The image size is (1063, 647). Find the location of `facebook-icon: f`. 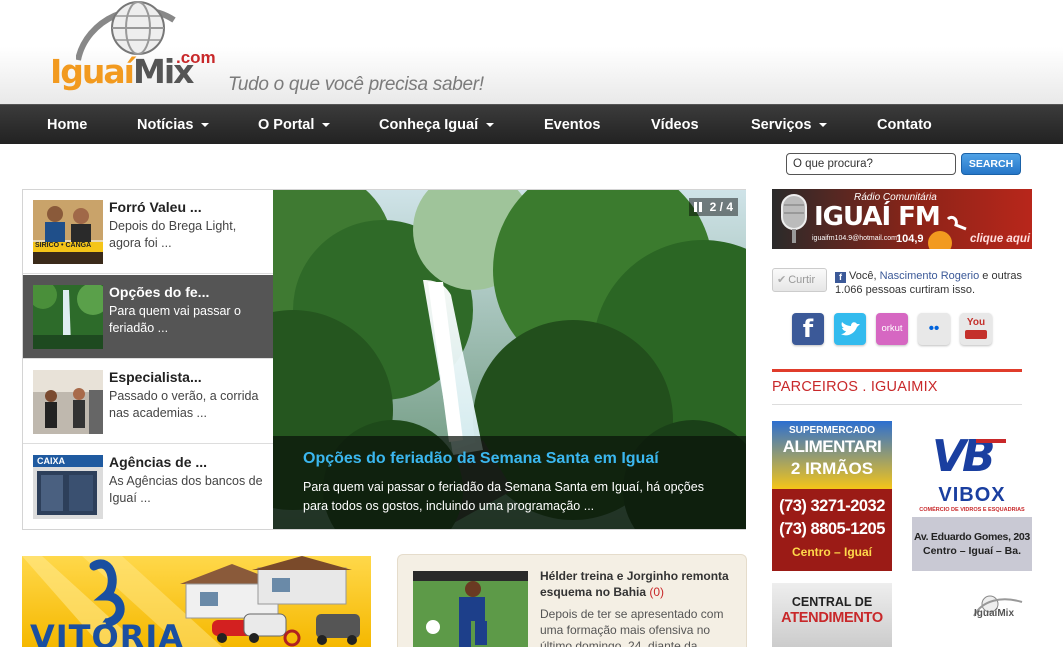

facebook-icon: f is located at coordinates (808, 329).